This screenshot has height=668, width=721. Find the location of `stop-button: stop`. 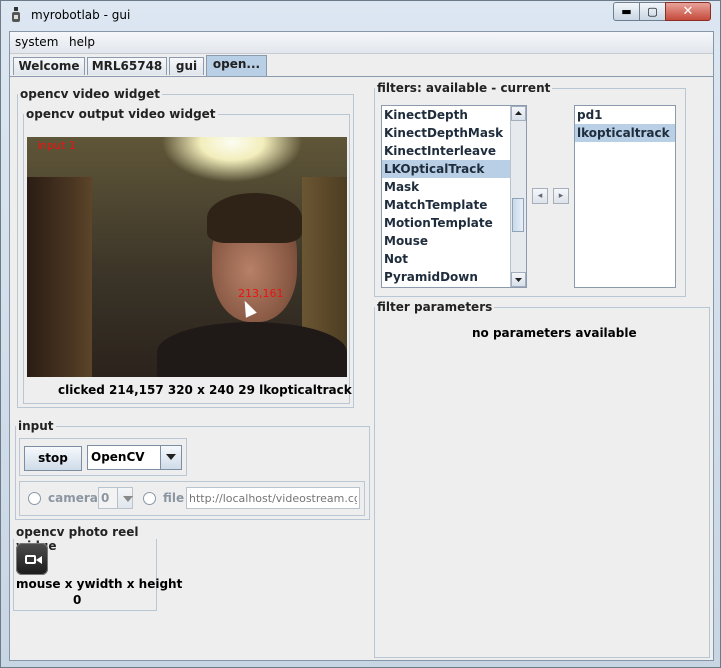

stop-button: stop is located at coordinates (53, 458).